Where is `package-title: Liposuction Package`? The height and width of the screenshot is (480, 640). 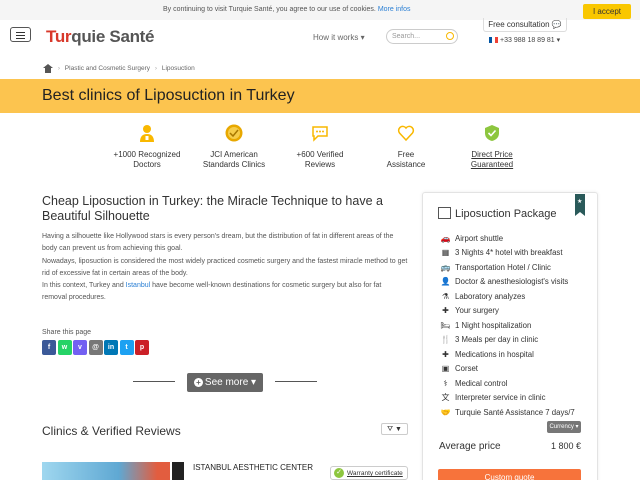 package-title: Liposuction Package is located at coordinates (497, 213).